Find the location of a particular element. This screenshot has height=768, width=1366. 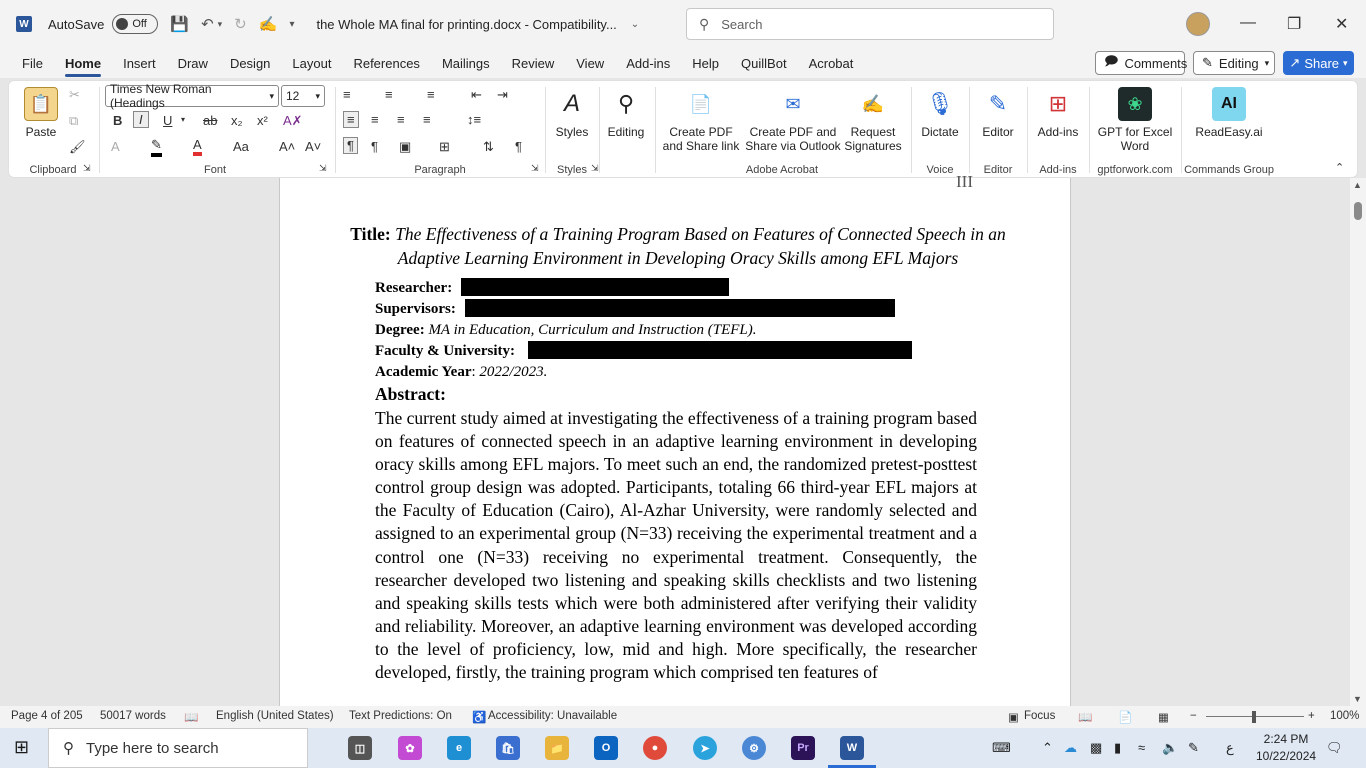

draw-pen-icon: ✍ is located at coordinates (268, 24).